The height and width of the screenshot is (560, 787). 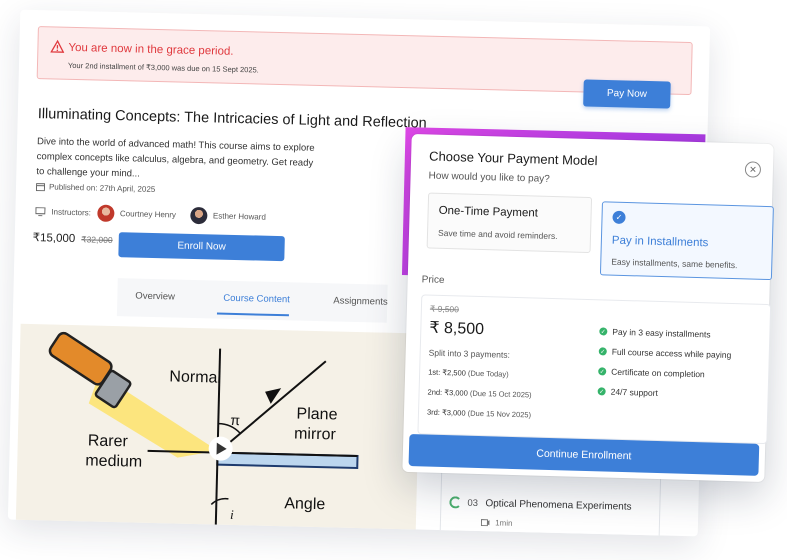 I want to click on option-title: Pay in Installments, so click(x=660, y=242).